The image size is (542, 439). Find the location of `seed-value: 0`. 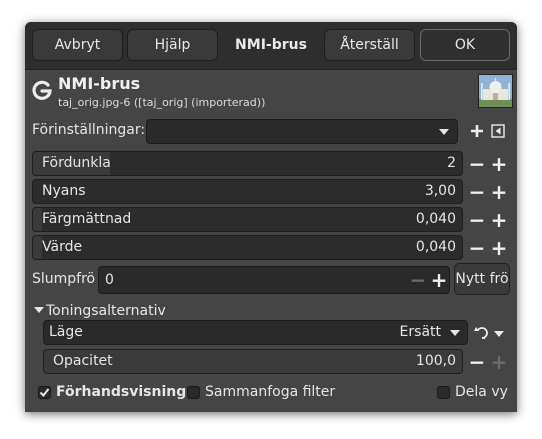

seed-value: 0 is located at coordinates (109, 280).